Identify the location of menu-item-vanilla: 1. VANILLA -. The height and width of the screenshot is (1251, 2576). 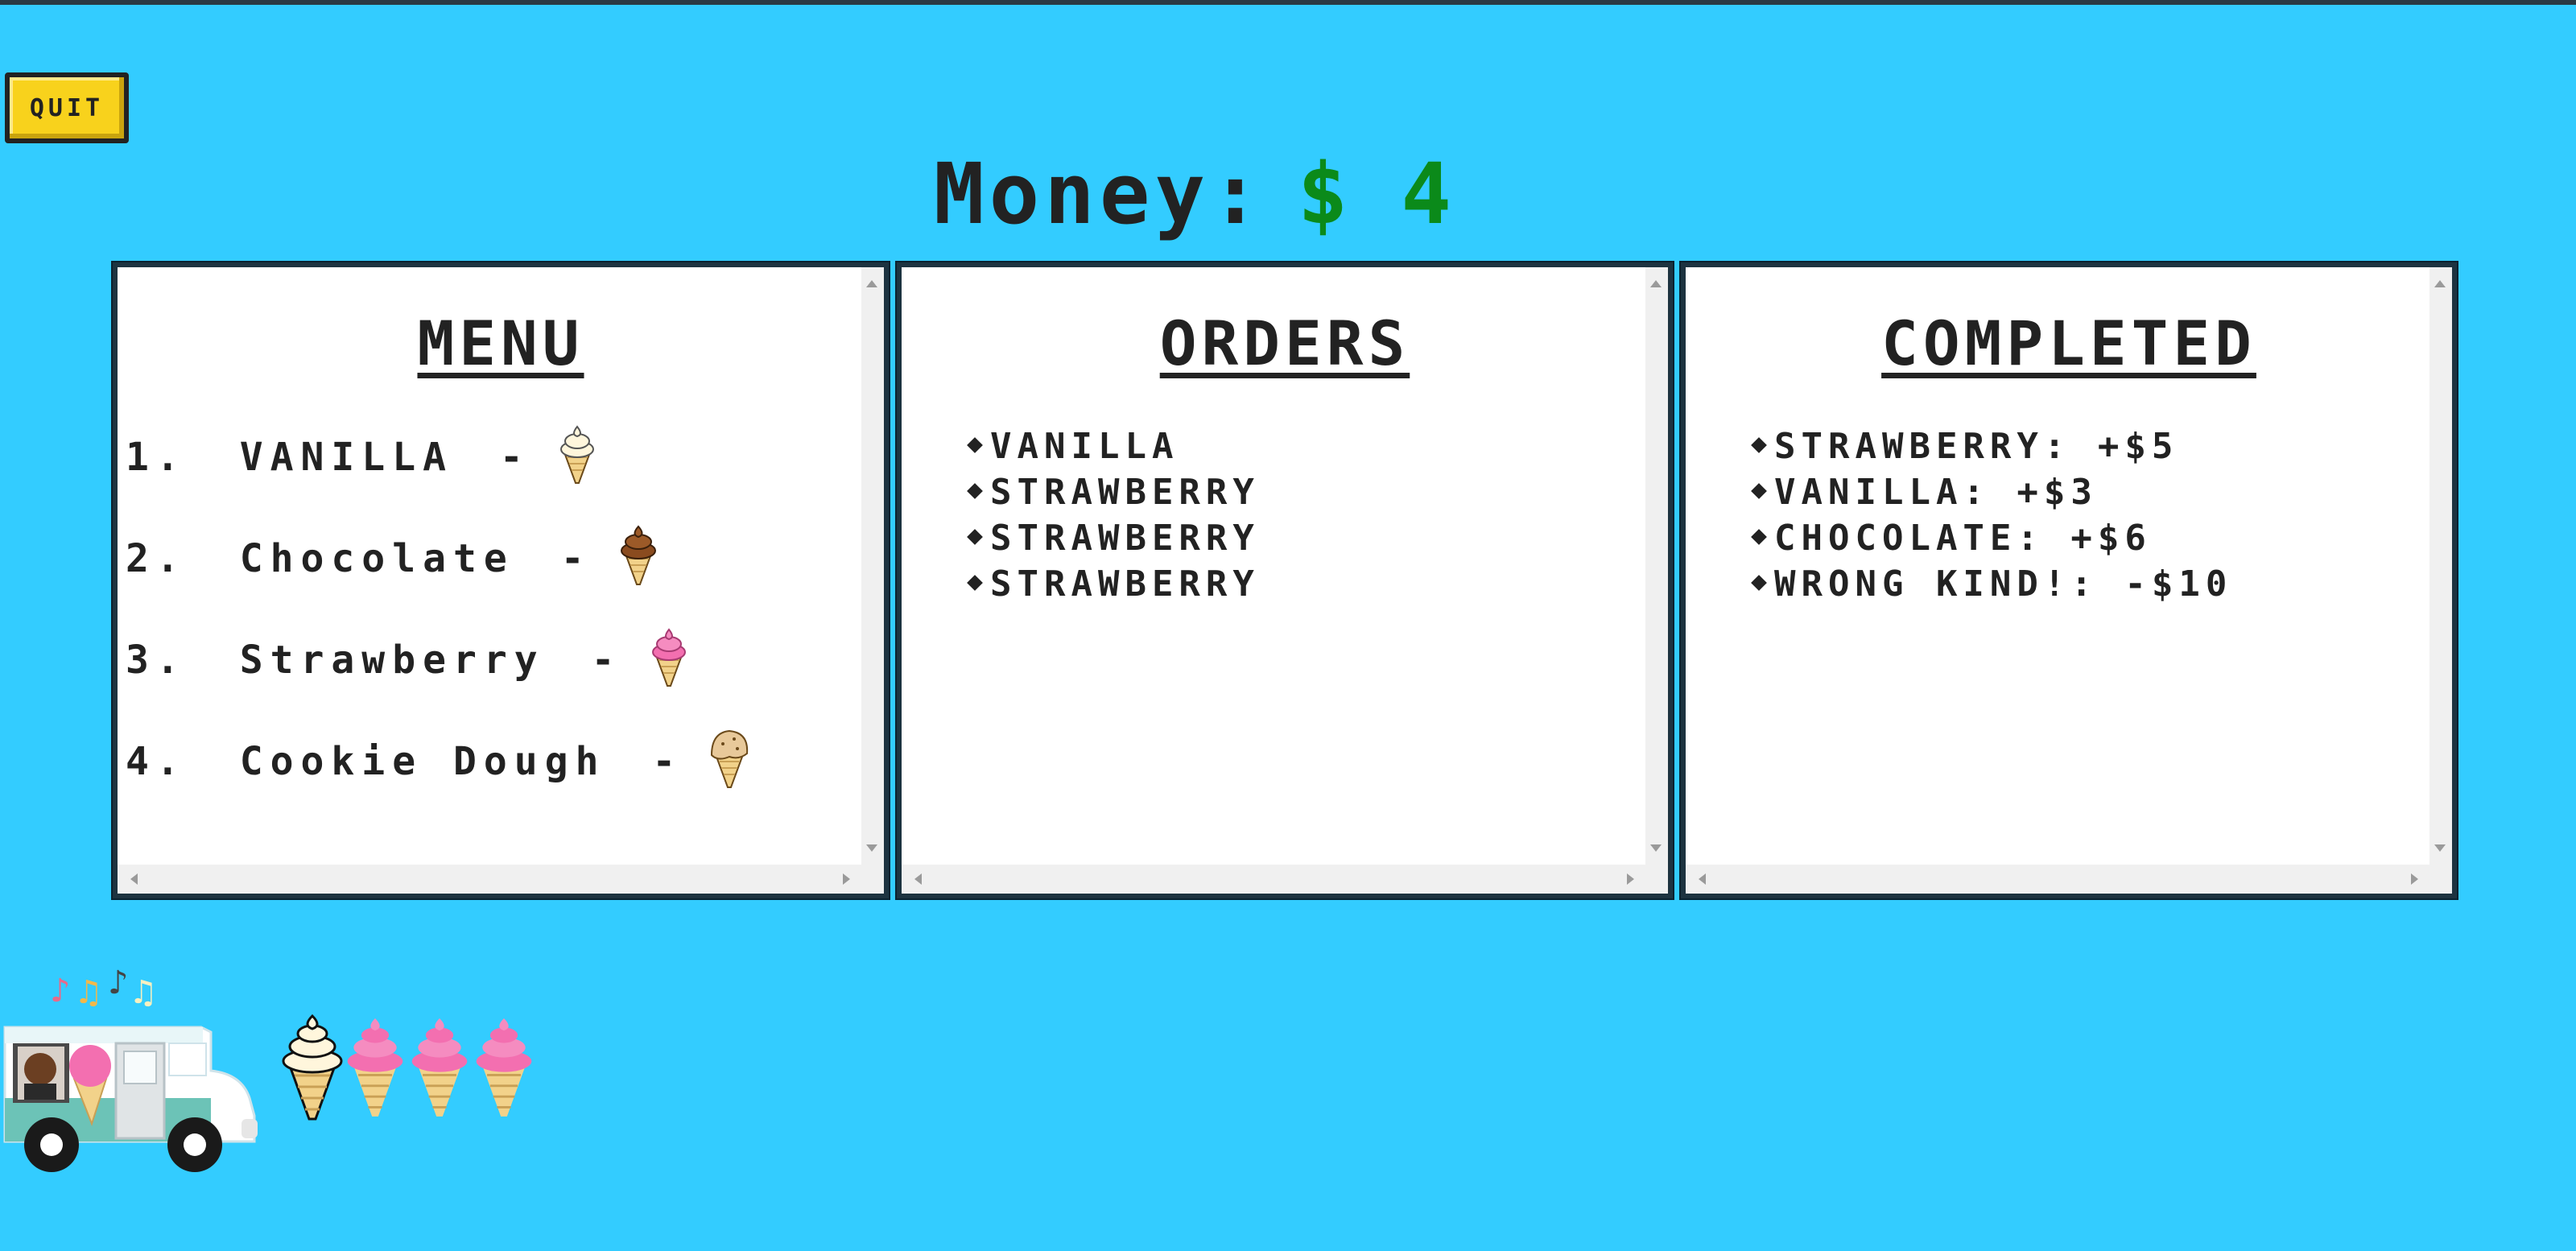
(363, 457).